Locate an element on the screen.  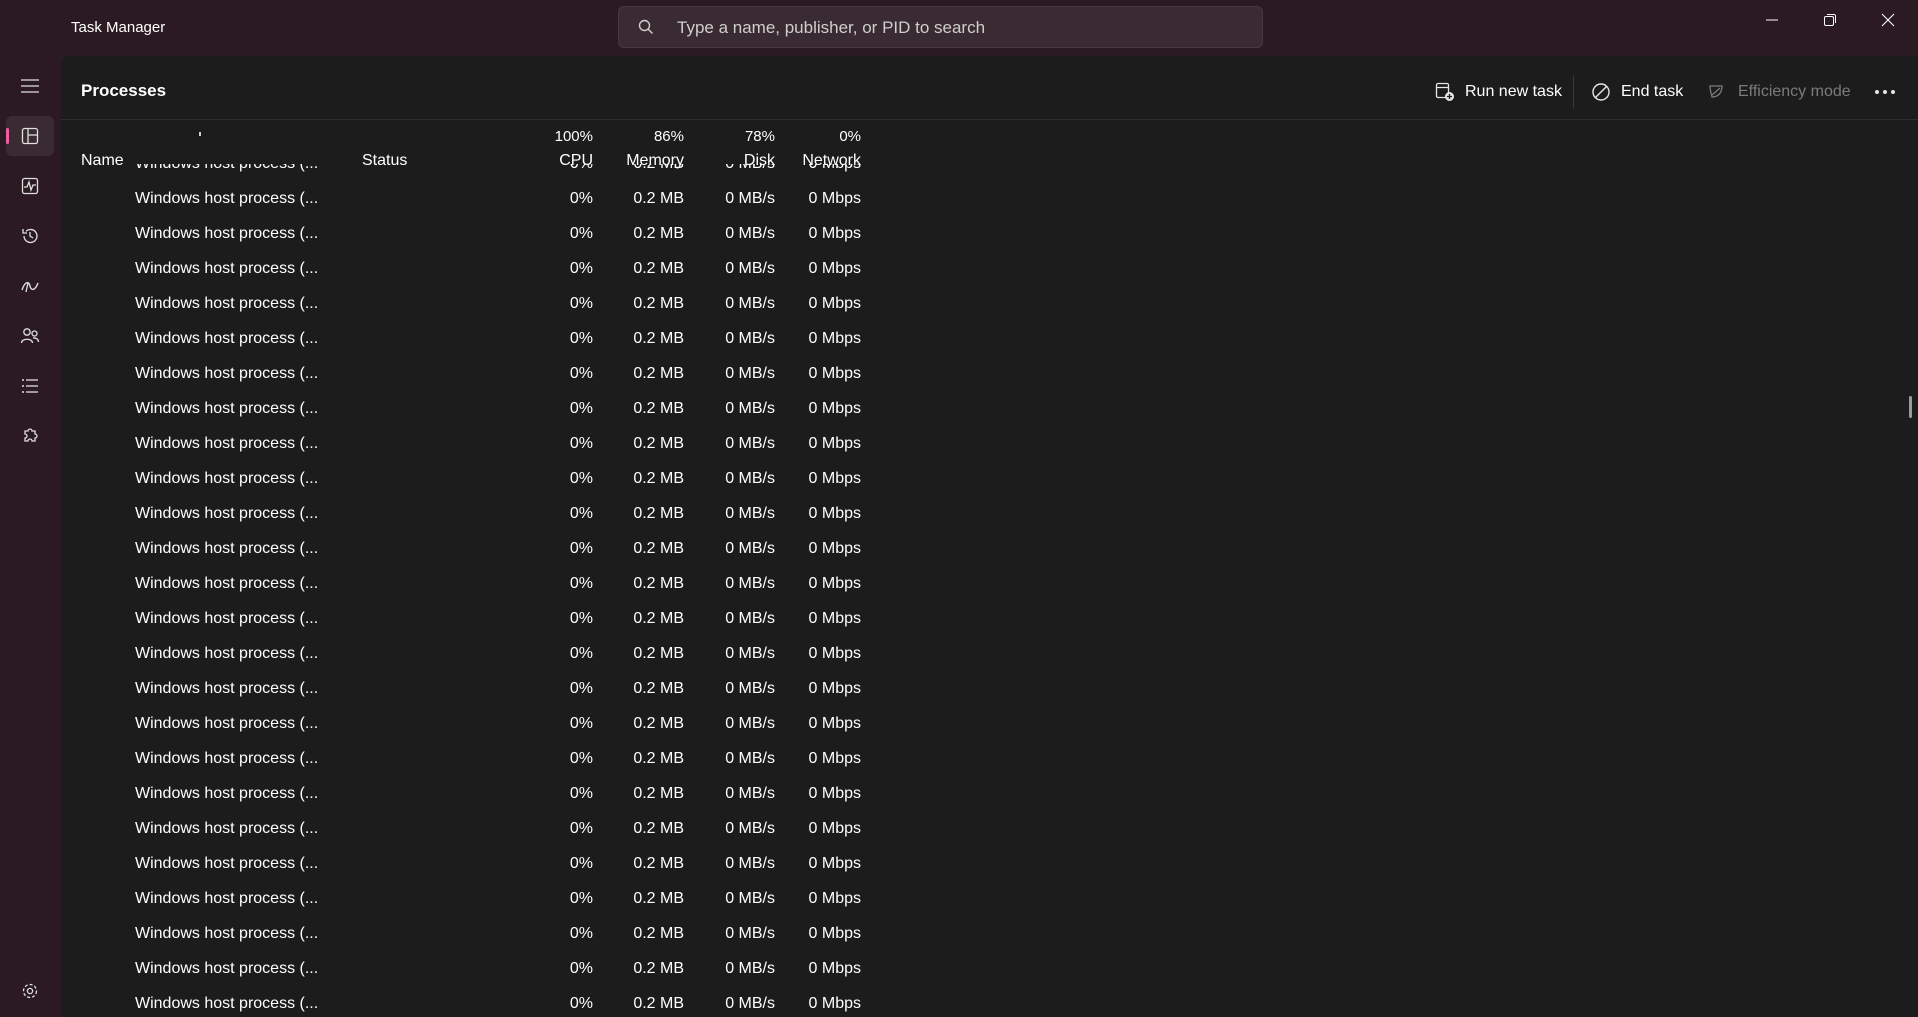
nav-settings is located at coordinates (30, 991).